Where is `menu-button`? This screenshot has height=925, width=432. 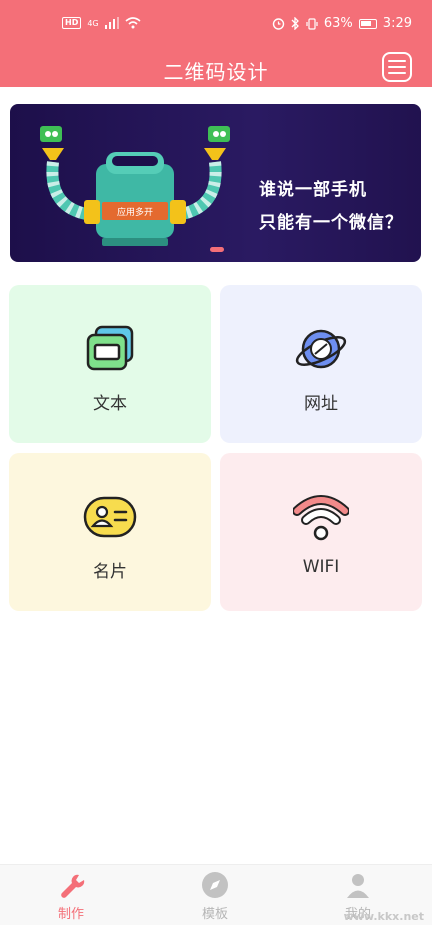
menu-button is located at coordinates (397, 67).